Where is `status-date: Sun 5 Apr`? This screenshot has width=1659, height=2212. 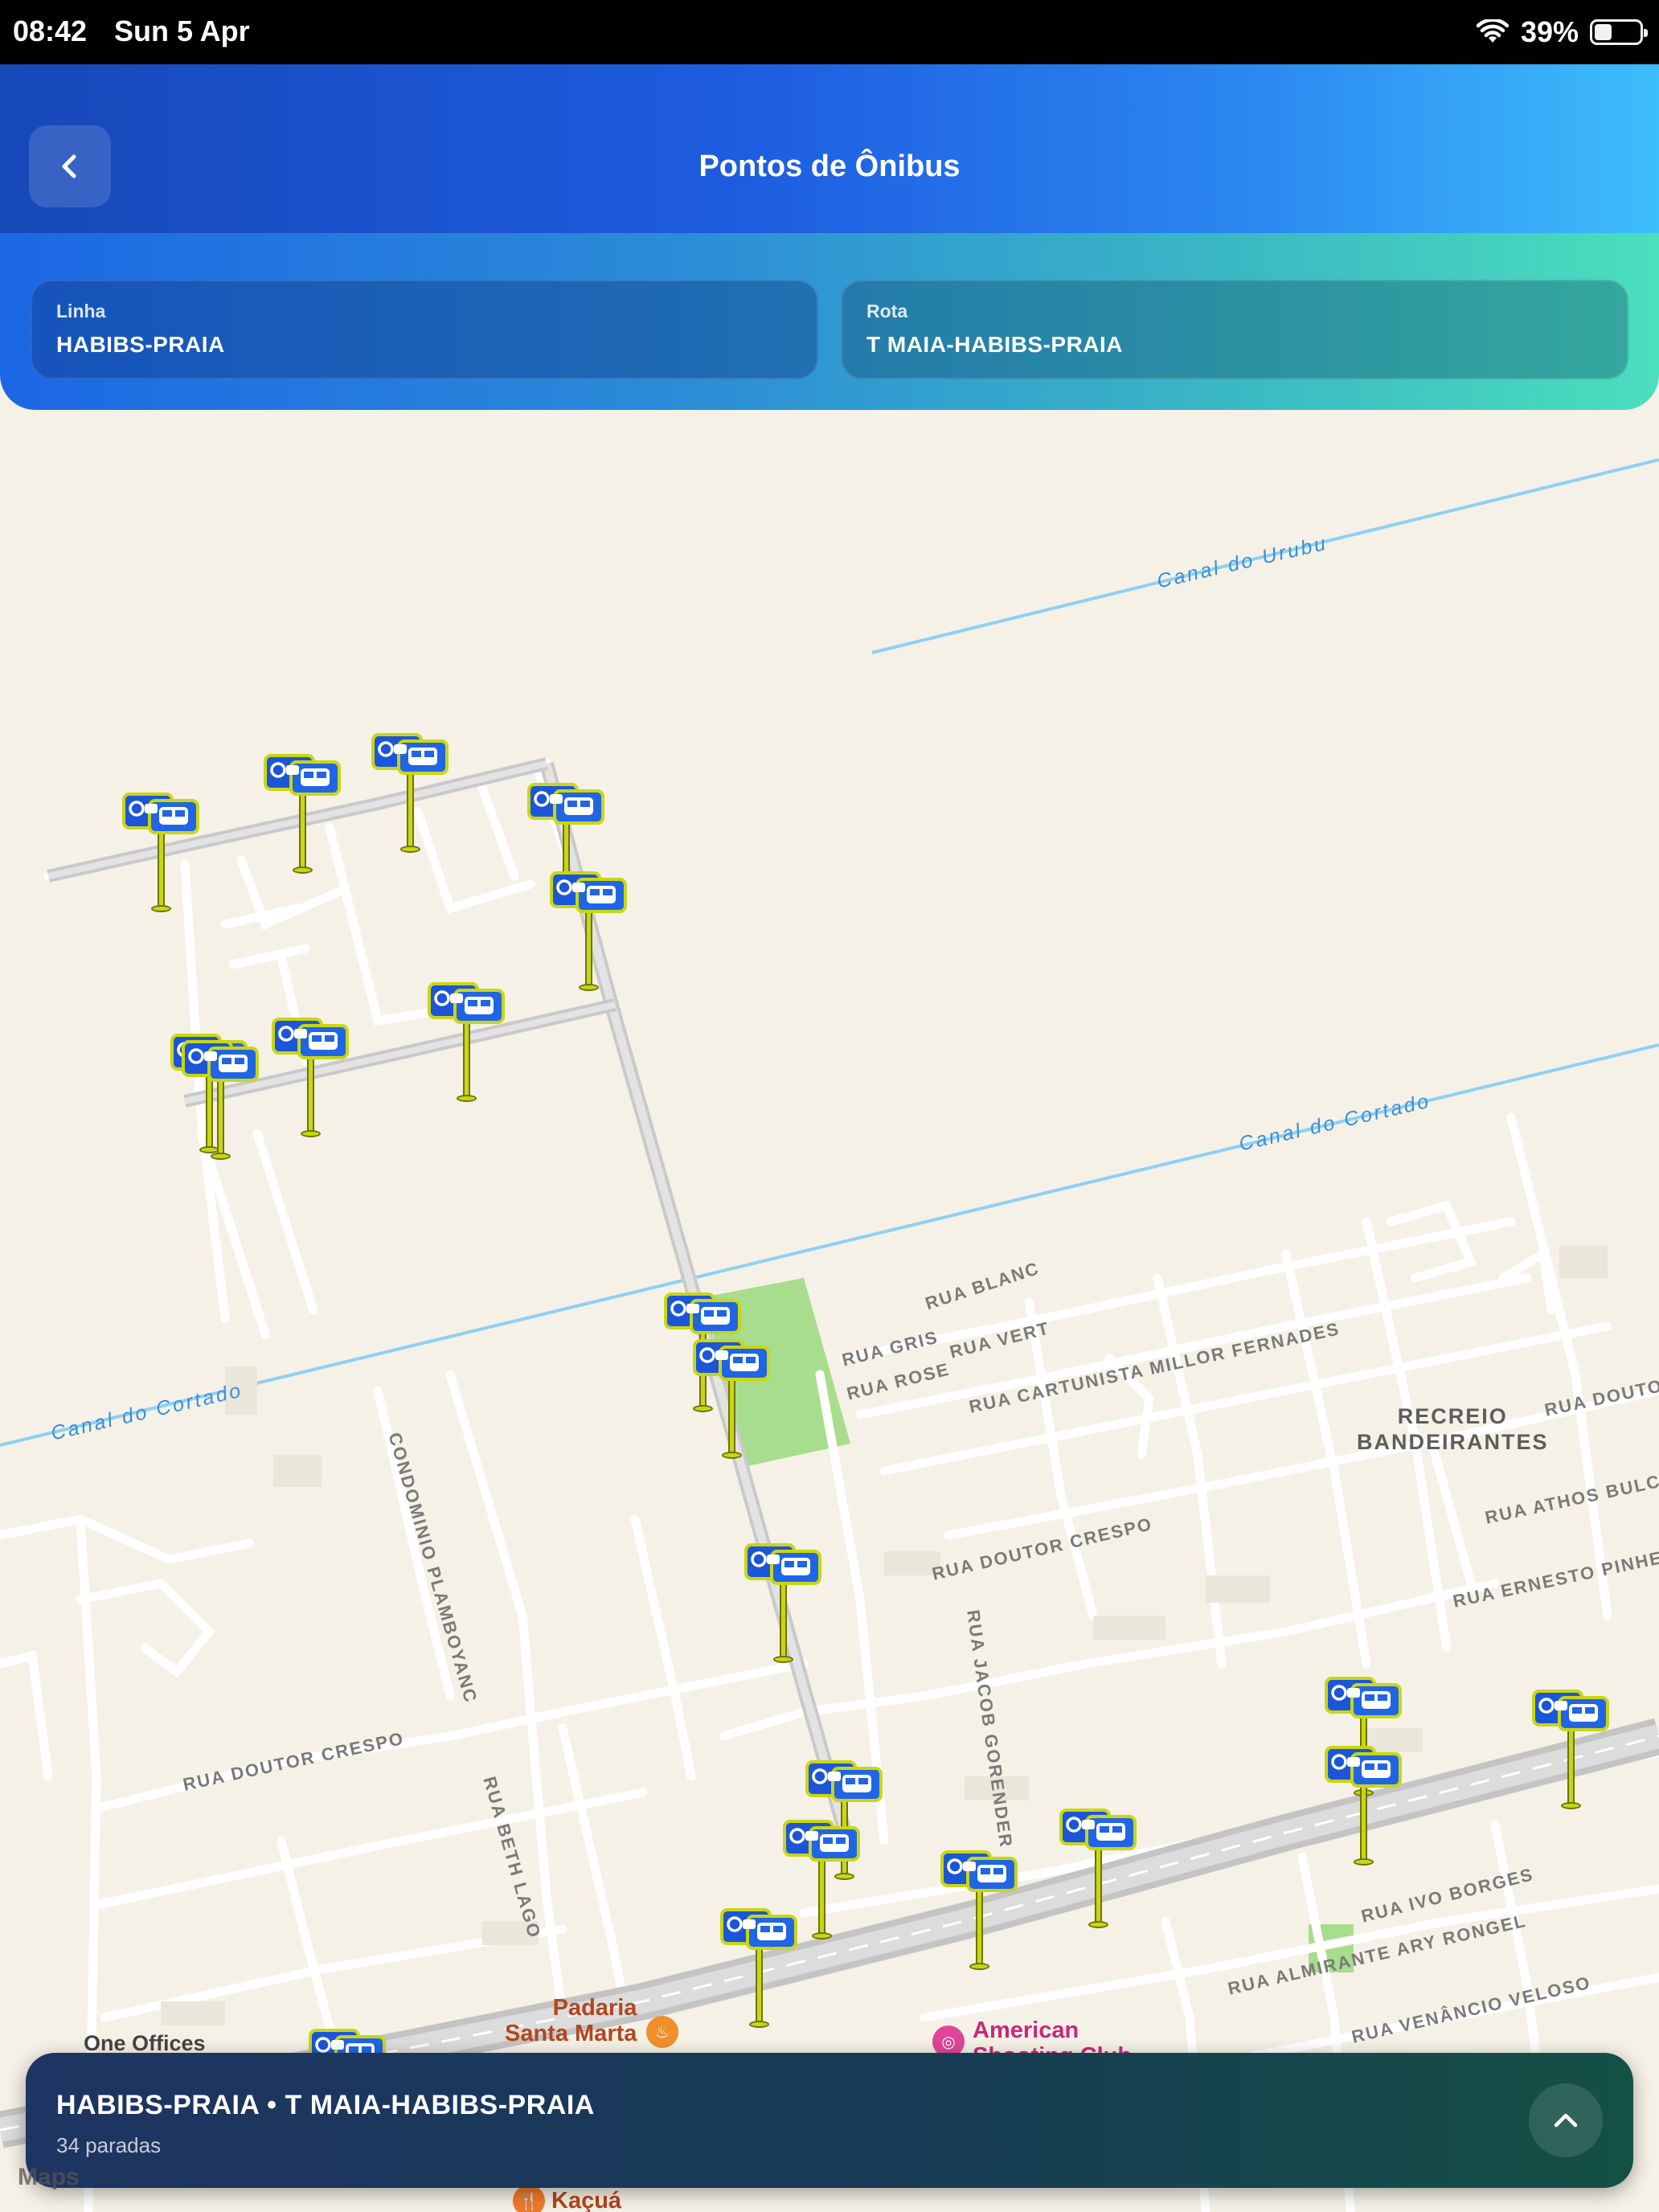
status-date: Sun 5 Apr is located at coordinates (182, 30).